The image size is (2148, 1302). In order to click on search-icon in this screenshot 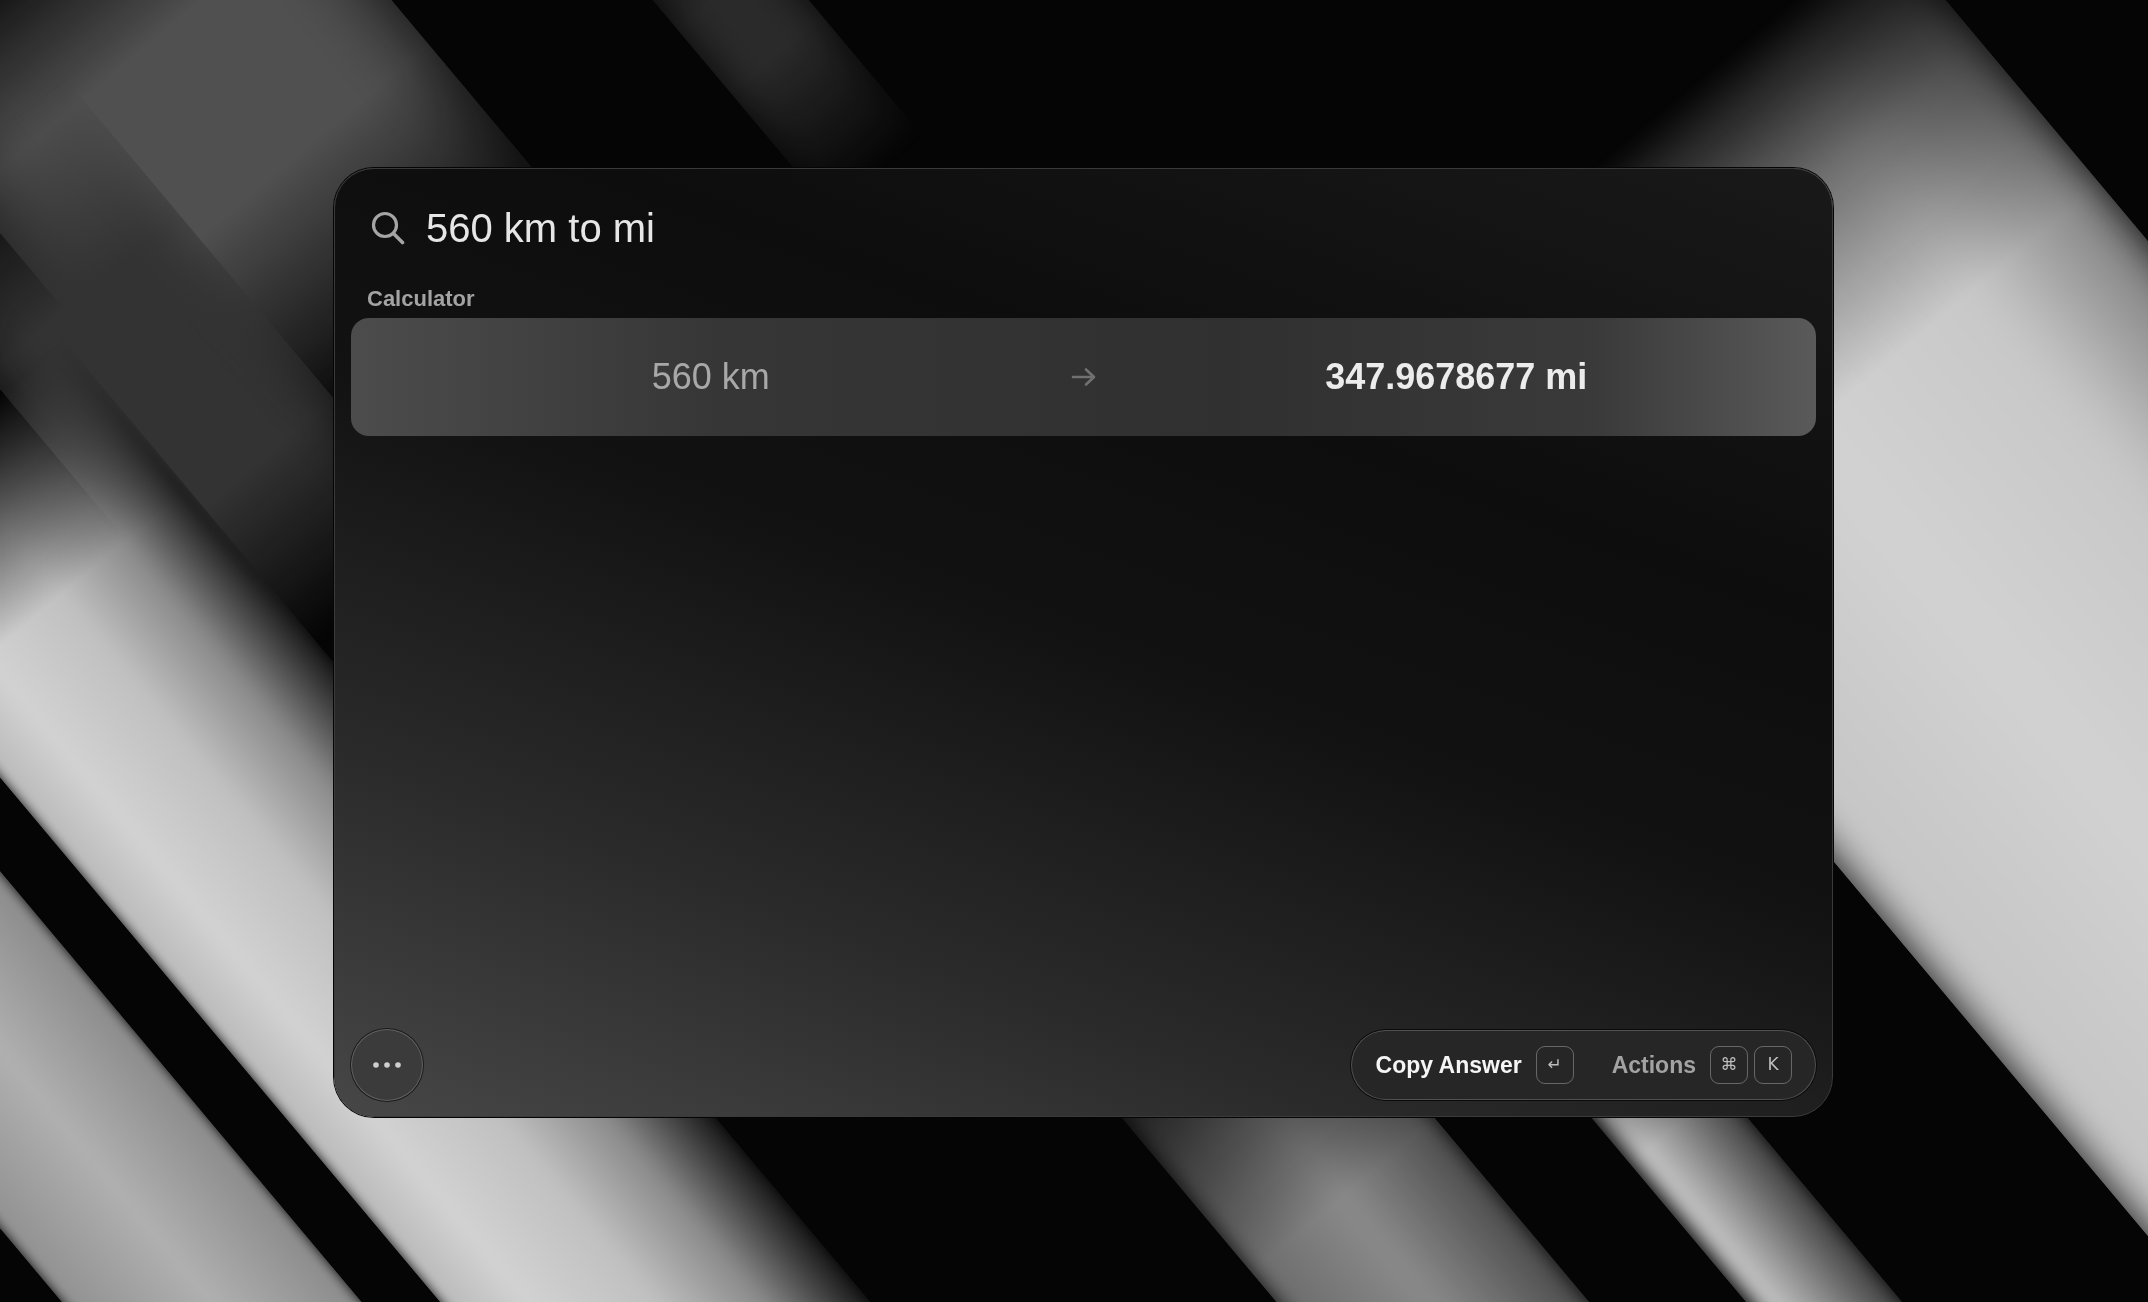, I will do `click(388, 228)`.